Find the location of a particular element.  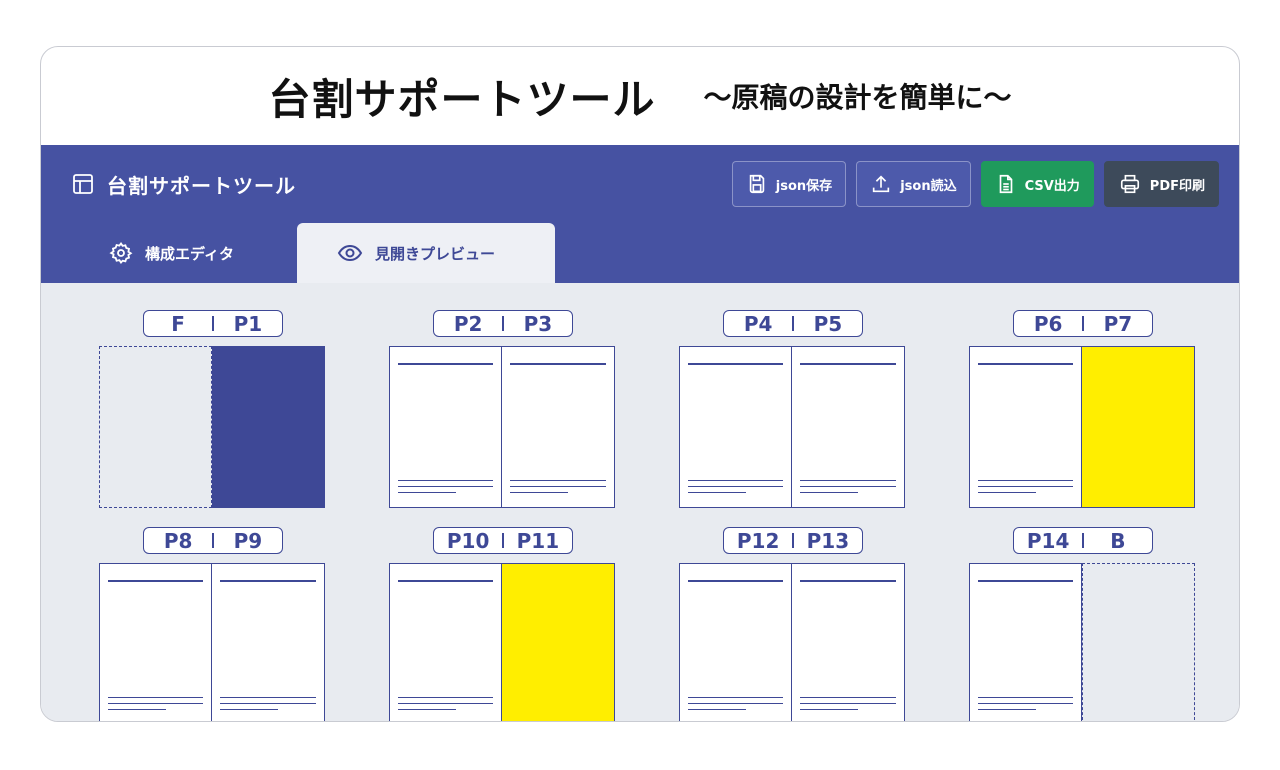

printer-icon is located at coordinates (1130, 184).